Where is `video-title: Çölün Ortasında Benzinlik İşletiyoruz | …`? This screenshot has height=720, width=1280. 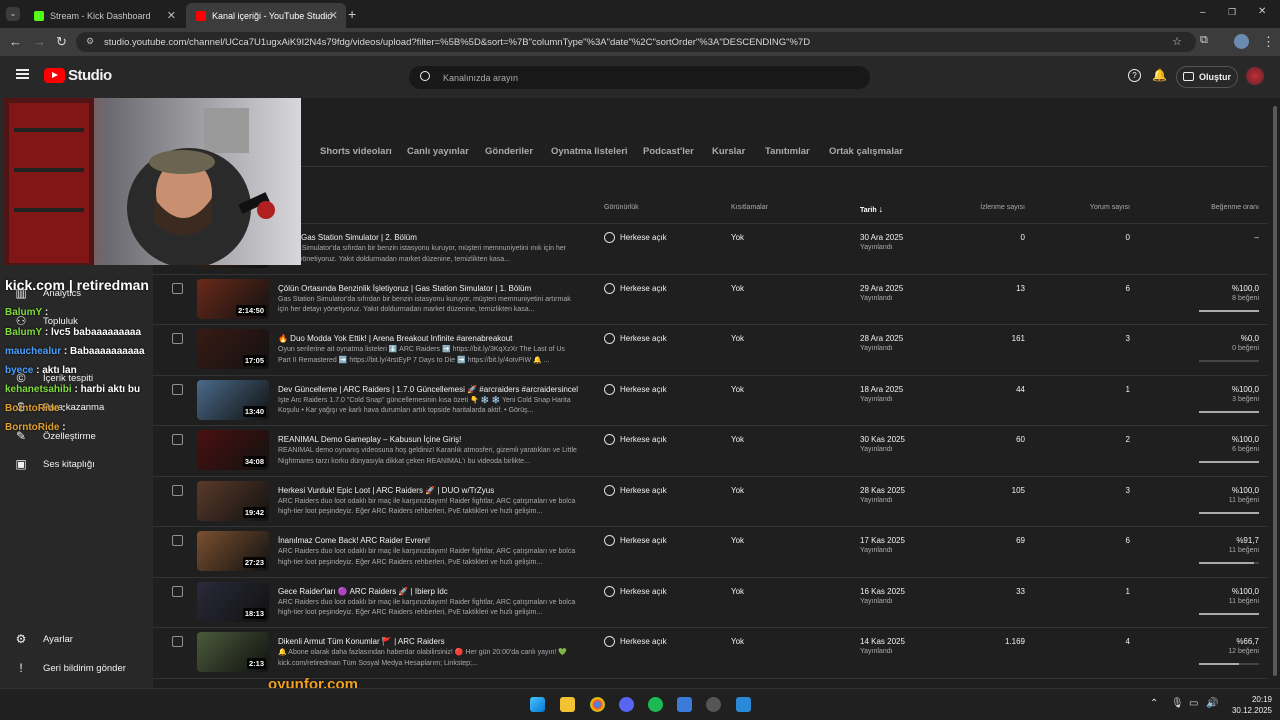
video-title: Çölün Ortasında Benzinlik İşletiyoruz | … is located at coordinates (428, 288).